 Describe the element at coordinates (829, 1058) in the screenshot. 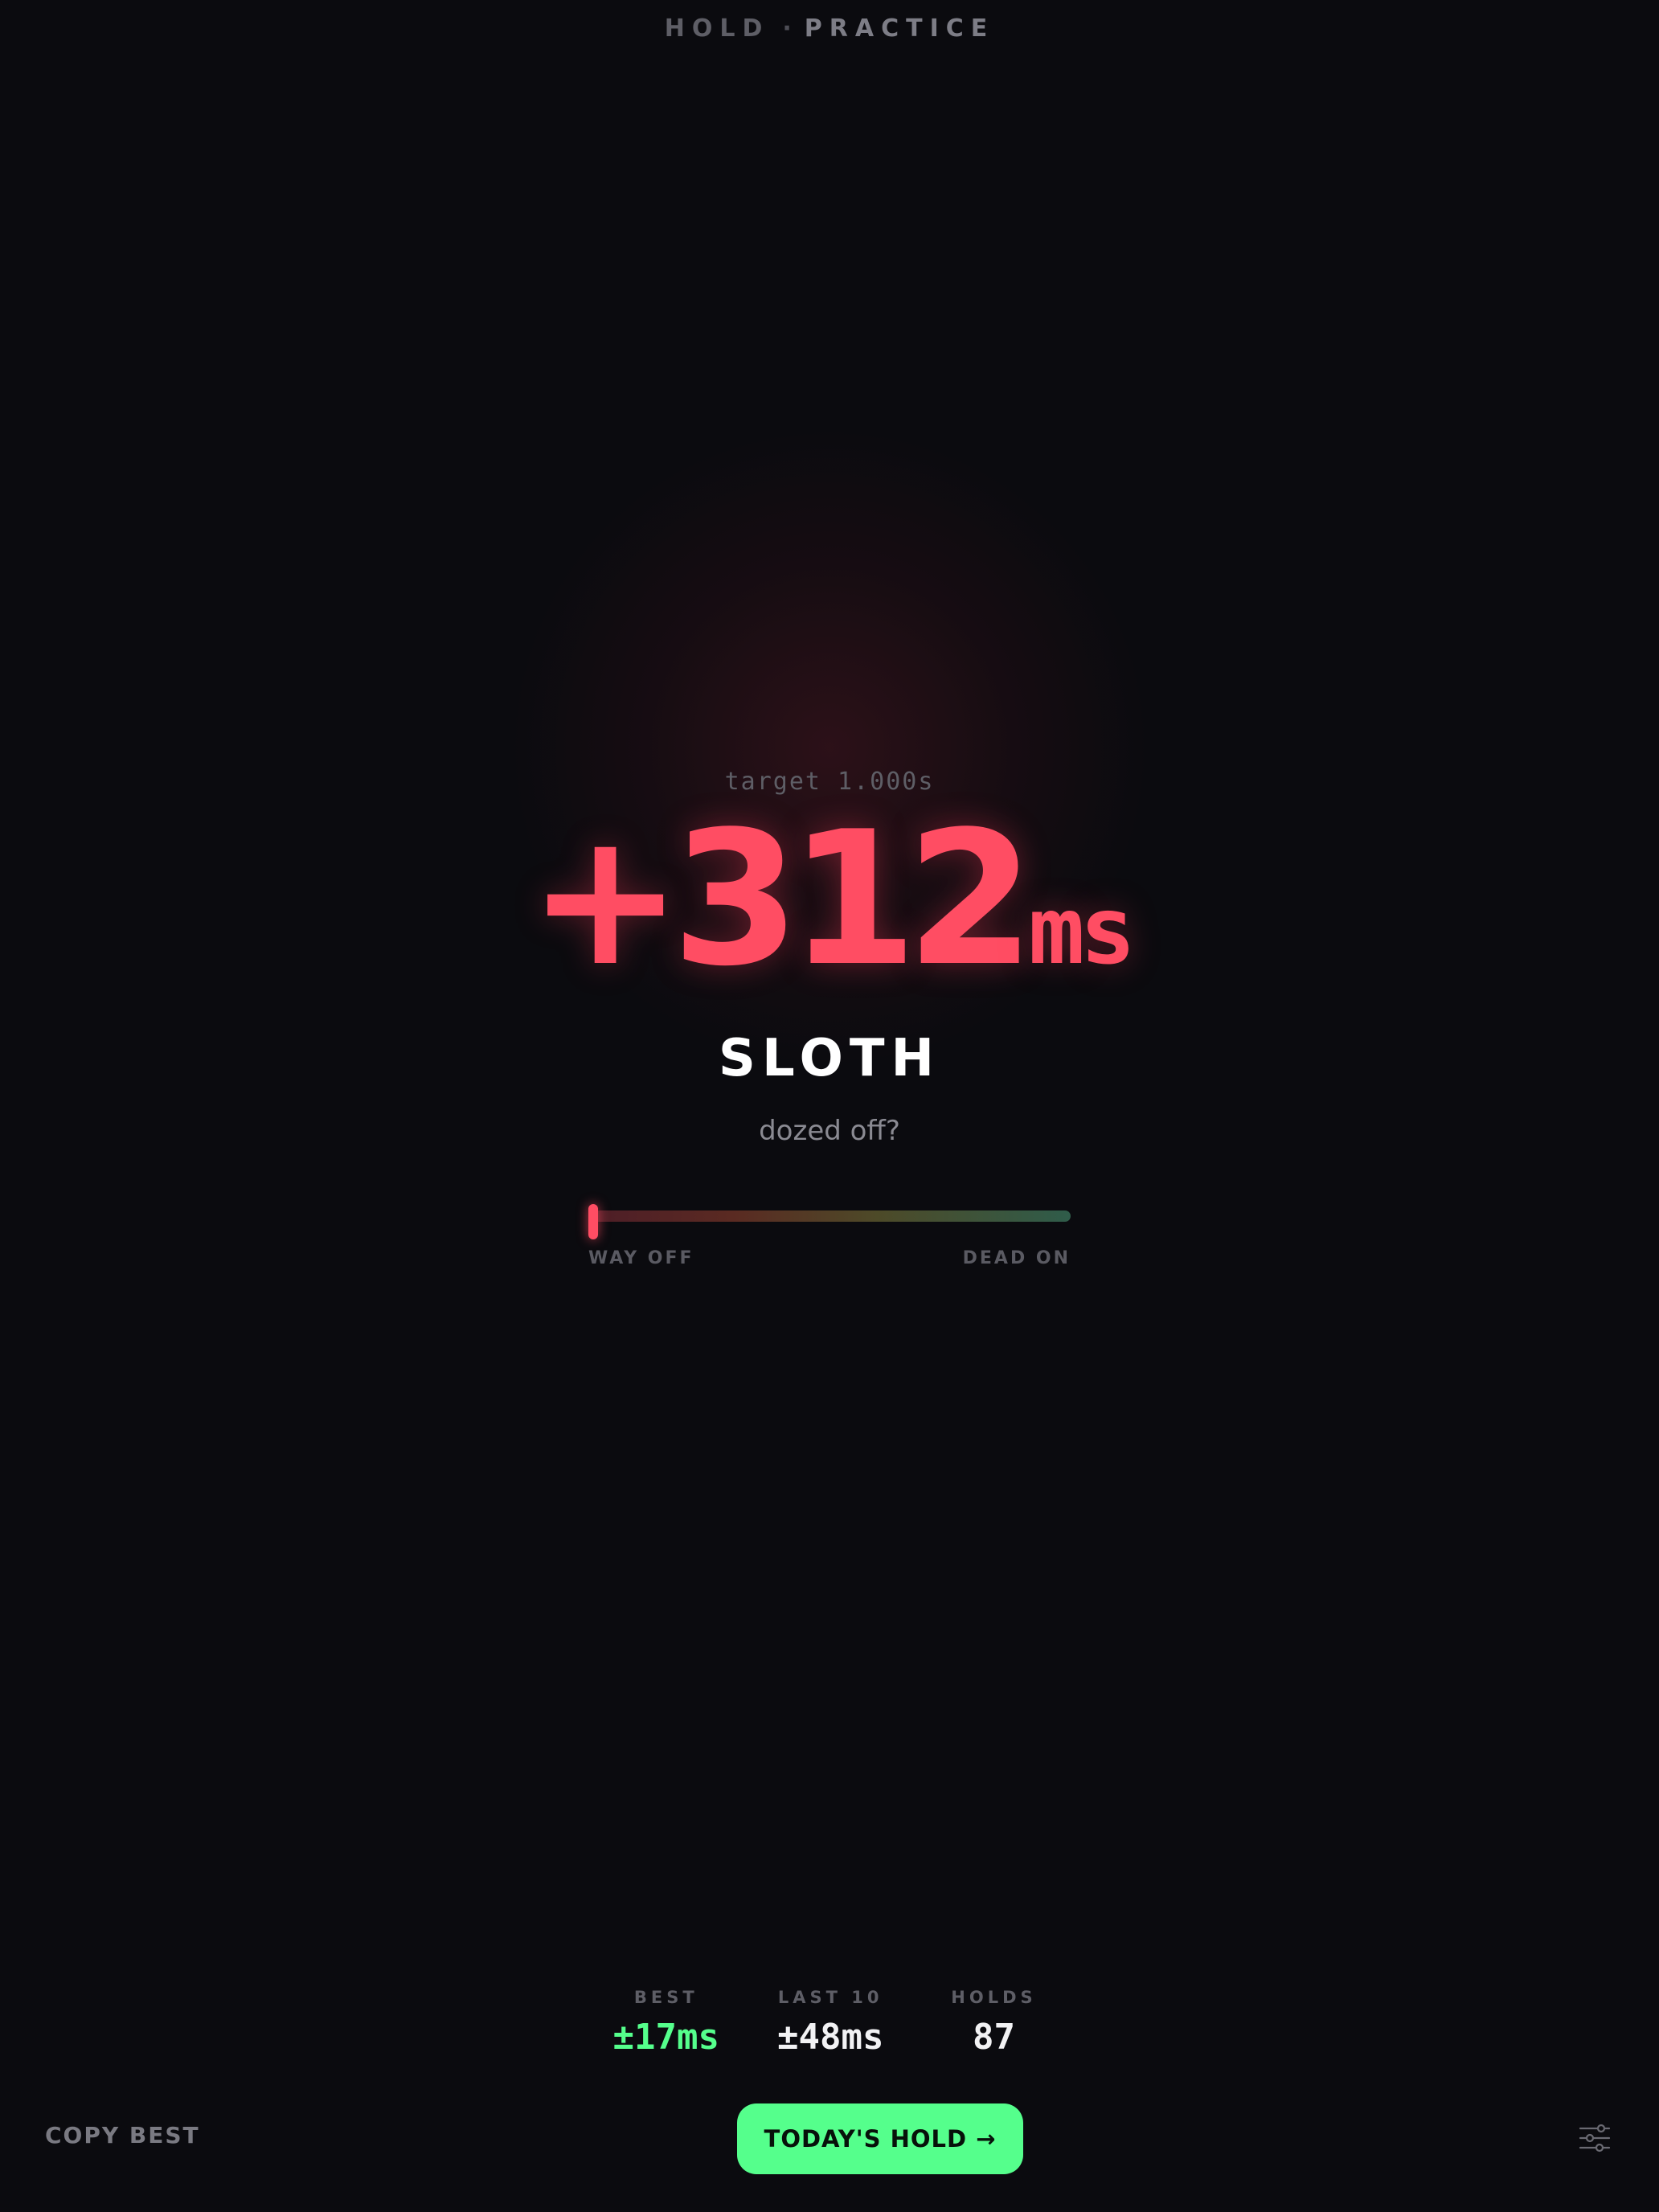

I see `rank-title: SLOTH` at that location.